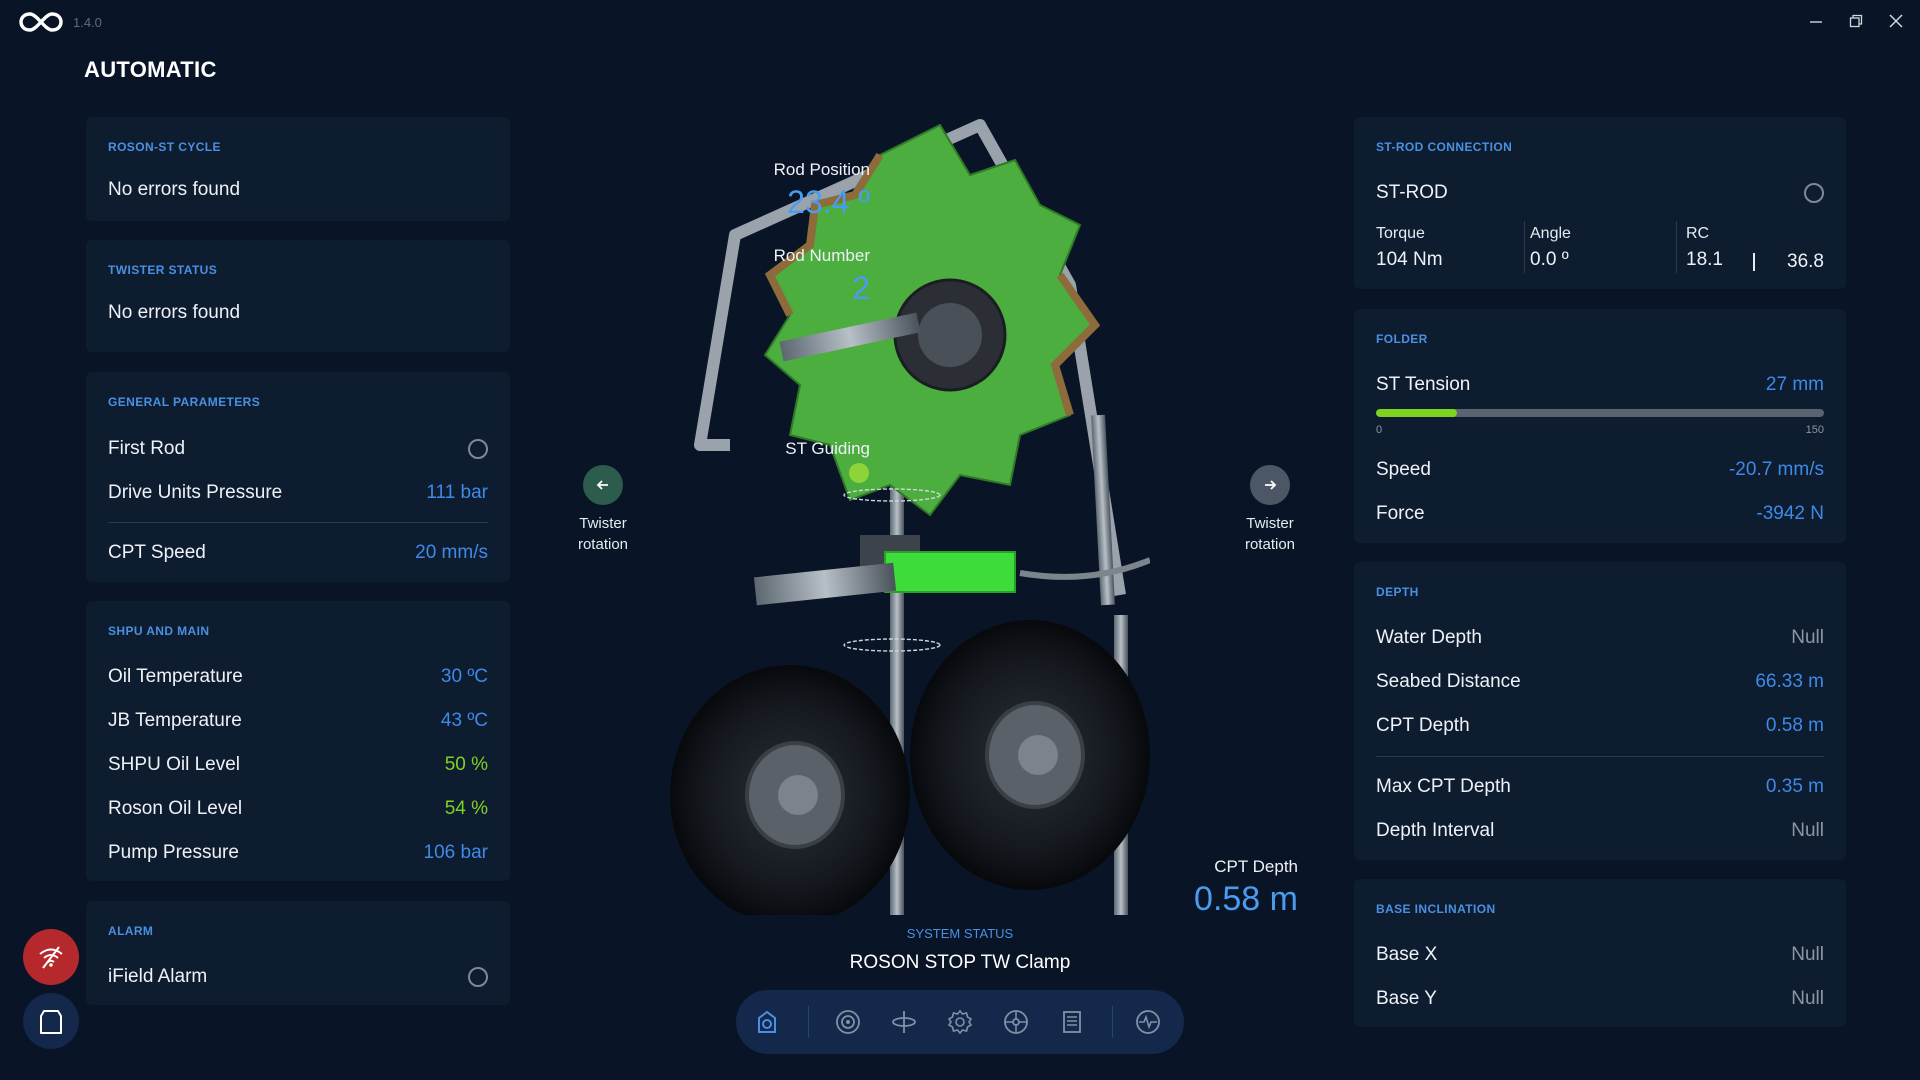 This screenshot has width=1920, height=1080. I want to click on shpu-oil-level-label: SHPU Oil Level, so click(174, 764).